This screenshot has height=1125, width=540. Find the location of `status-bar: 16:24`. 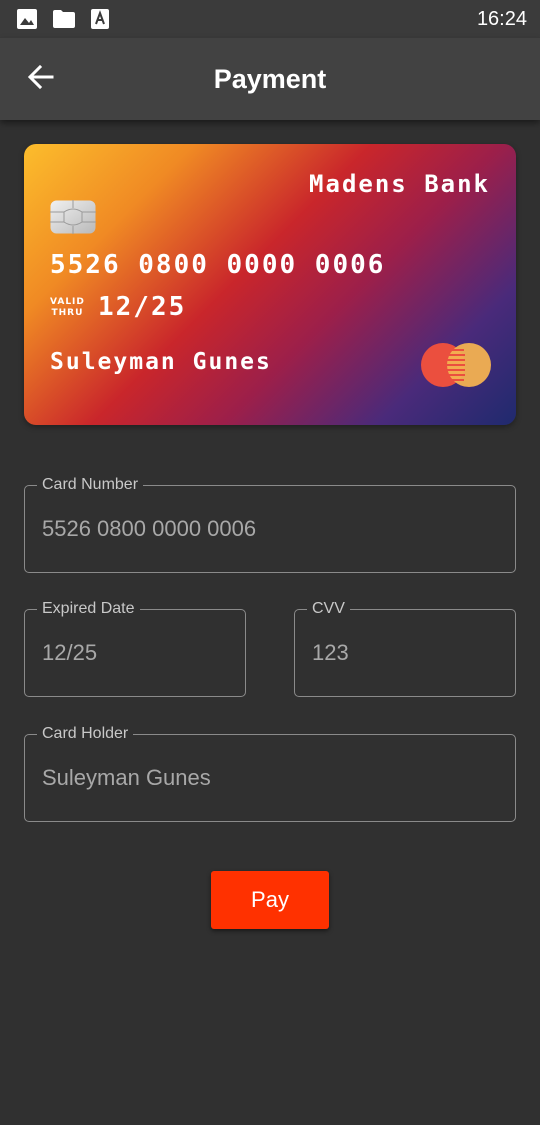

status-bar: 16:24 is located at coordinates (270, 19).